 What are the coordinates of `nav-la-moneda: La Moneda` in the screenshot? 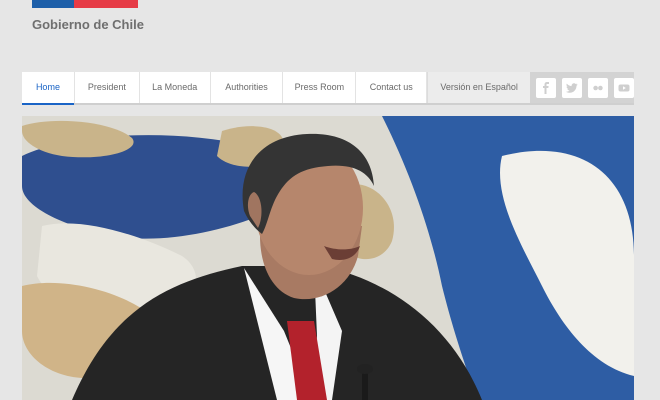 It's located at (175, 87).